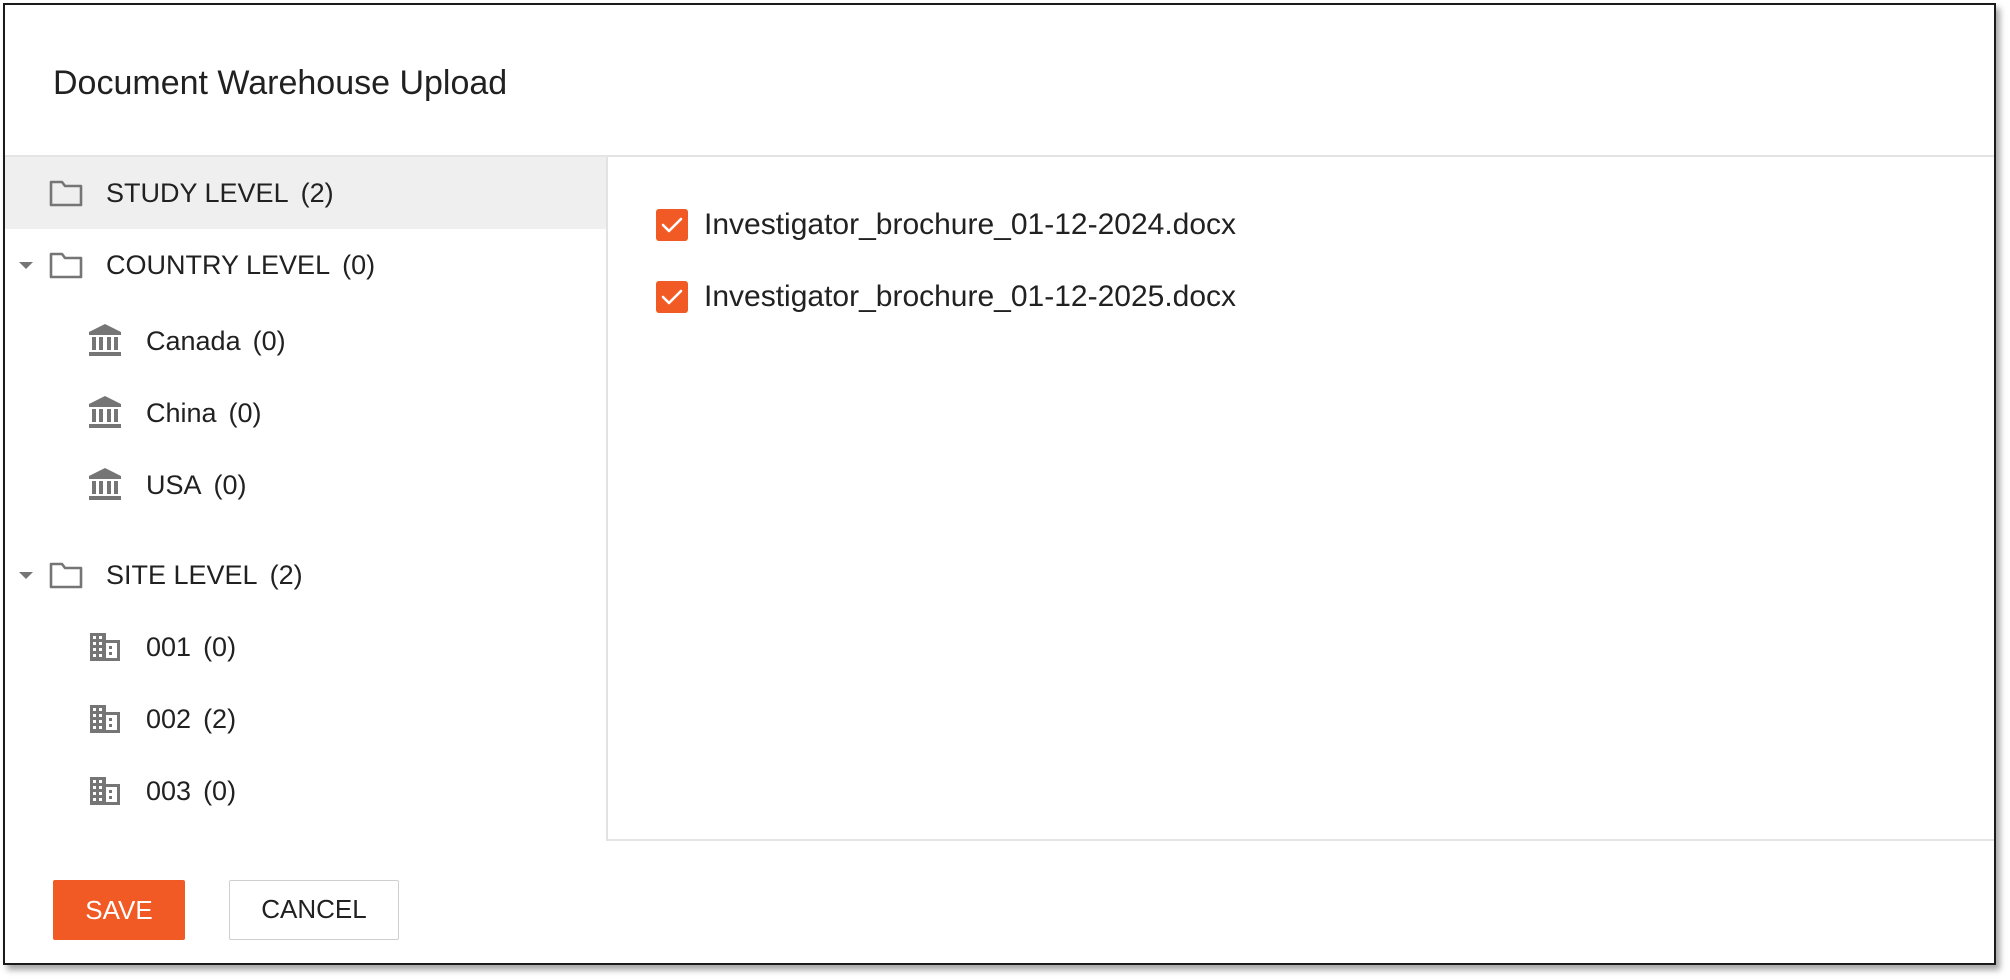 This screenshot has height=980, width=2010. What do you see at coordinates (305, 719) in the screenshot?
I see `tree-item-site-002: 002 (2)` at bounding box center [305, 719].